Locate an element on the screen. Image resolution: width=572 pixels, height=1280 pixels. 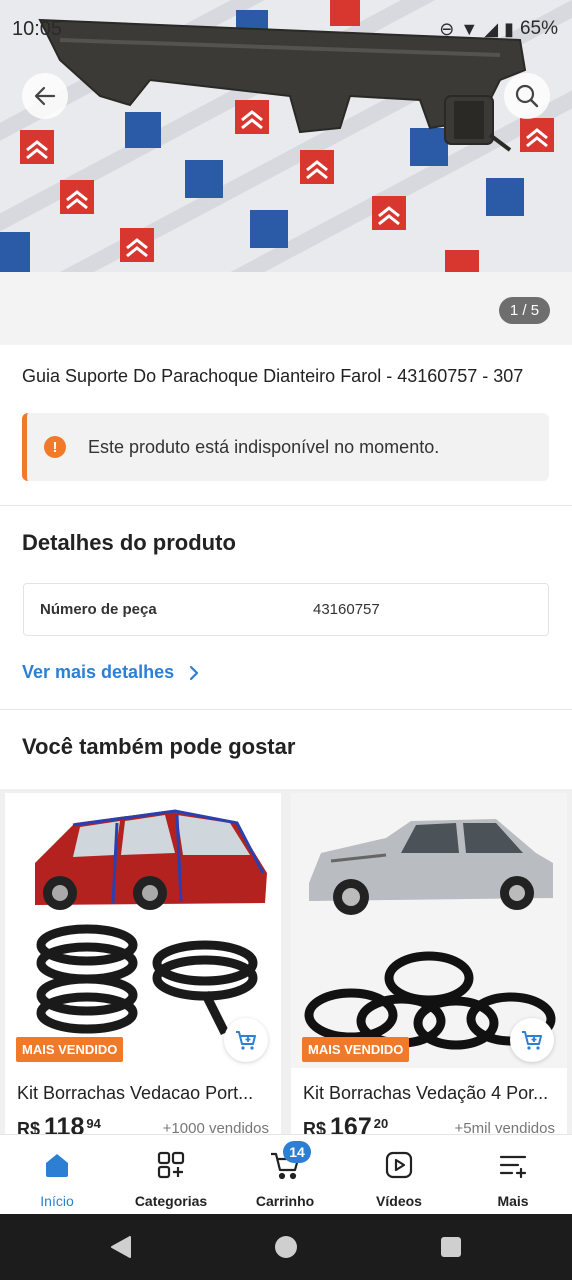
nav-label: Mais is located at coordinates (513, 1201).